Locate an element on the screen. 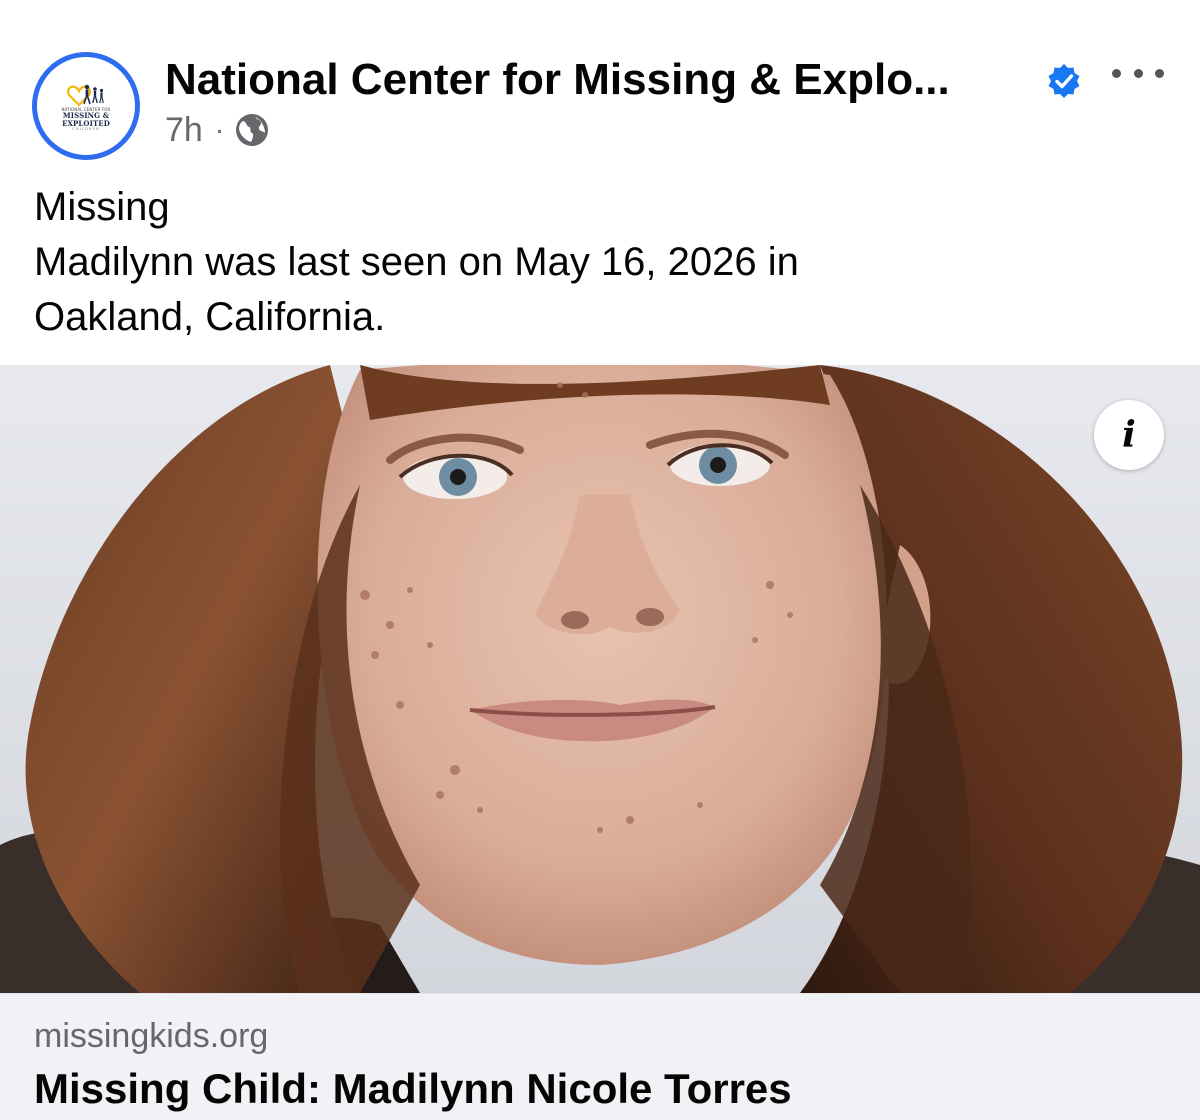  post-timestamp: 7h is located at coordinates (184, 130).